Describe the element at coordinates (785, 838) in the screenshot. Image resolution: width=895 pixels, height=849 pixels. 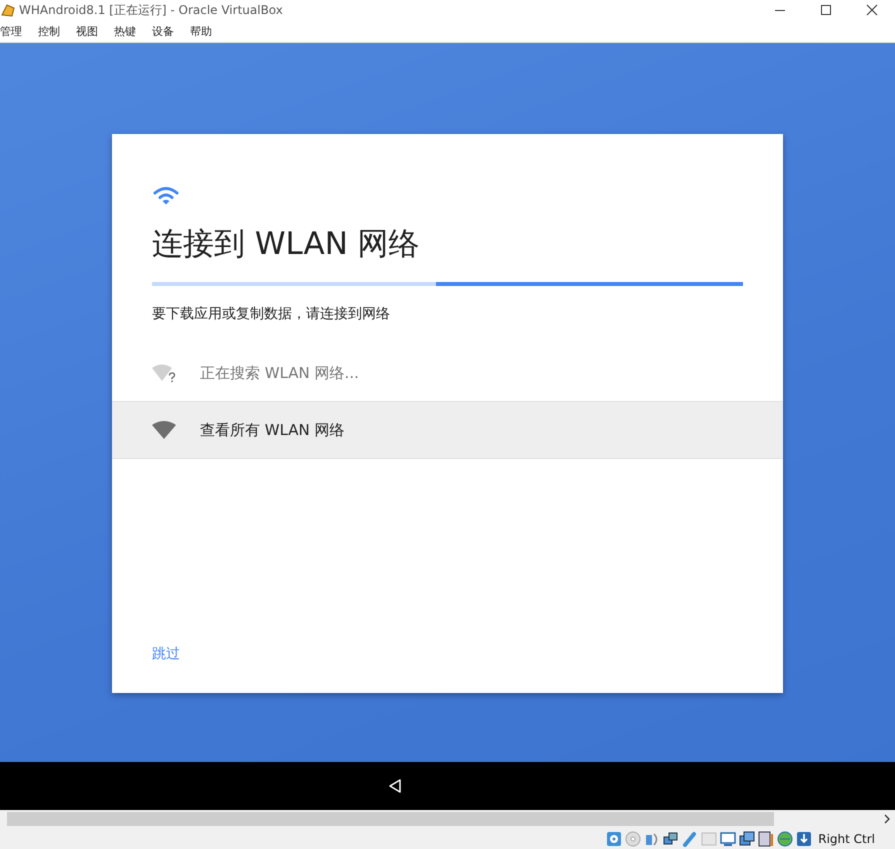
I see `globe-icon` at that location.